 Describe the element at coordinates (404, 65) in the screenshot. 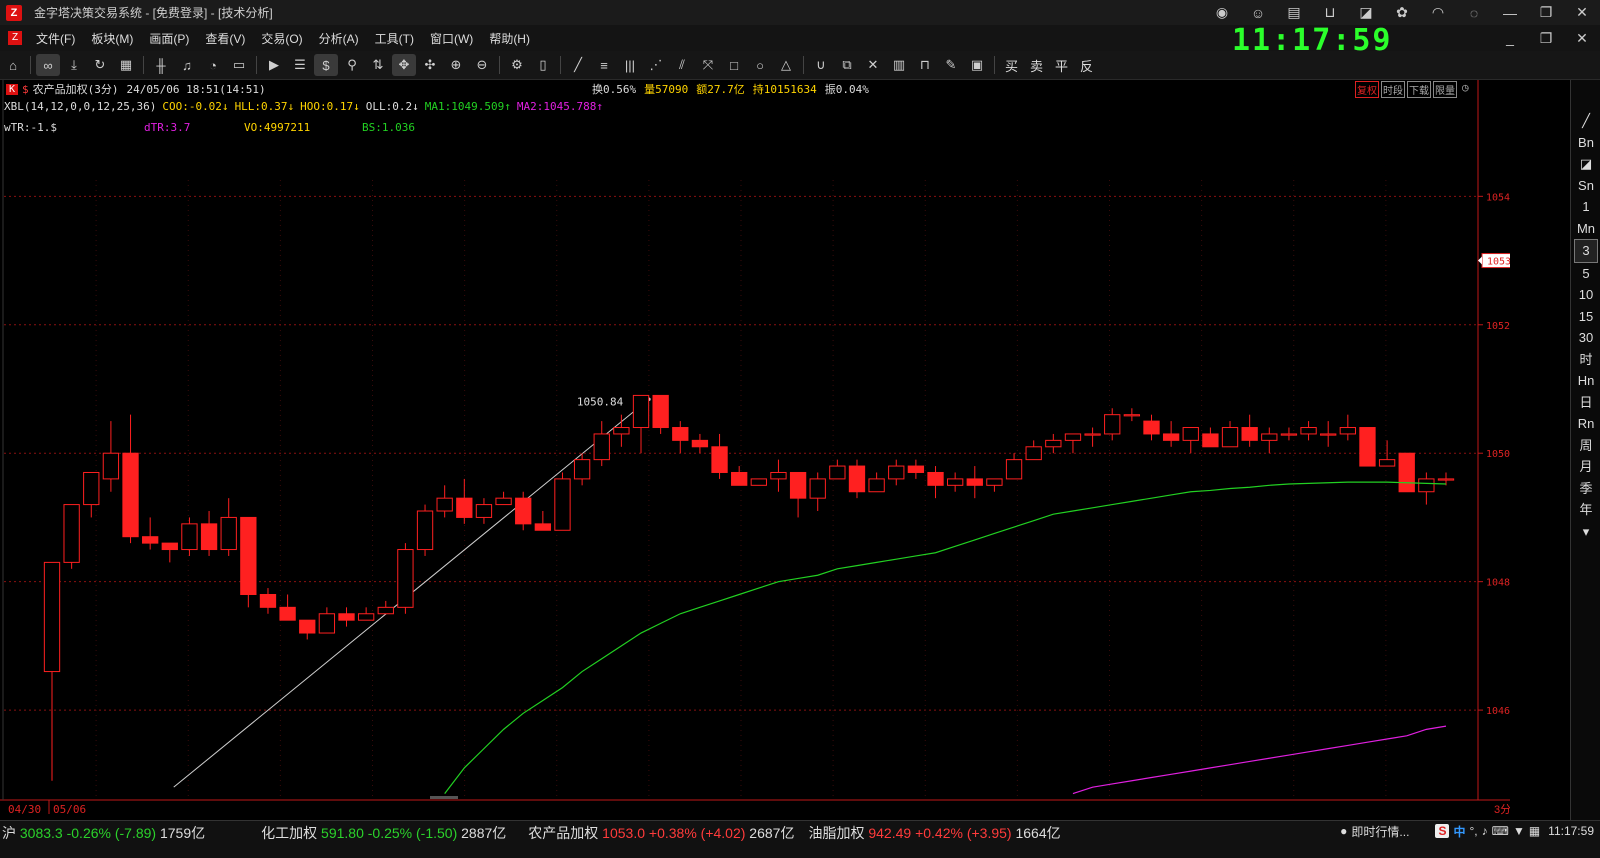

I see `move-icon: ✥` at that location.